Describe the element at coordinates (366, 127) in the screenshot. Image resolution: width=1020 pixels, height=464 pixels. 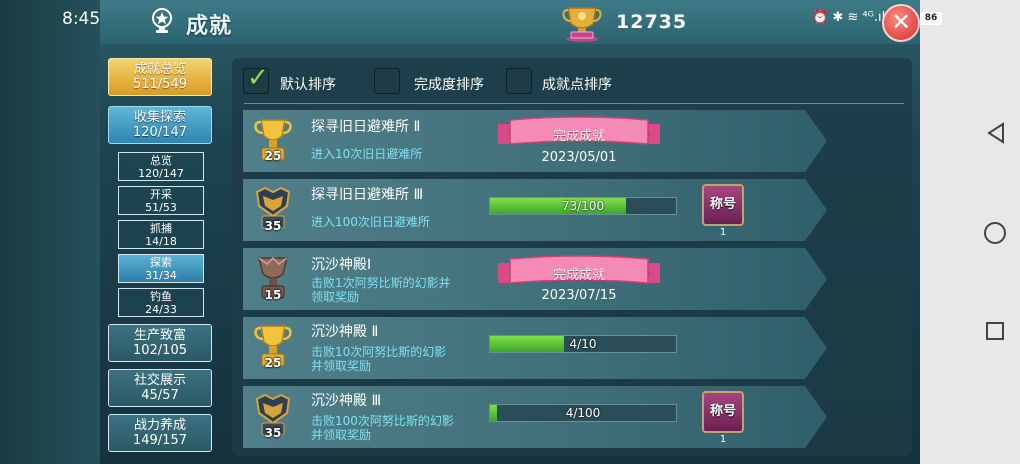
I see `achievement-name: 探寻旧日避难所 Ⅱ` at that location.